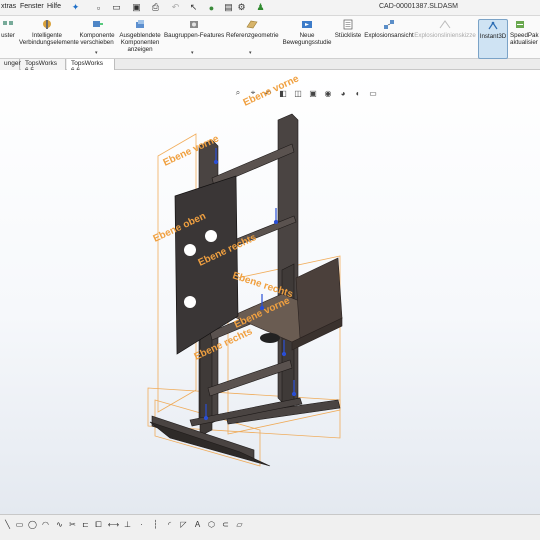 The height and width of the screenshot is (540, 540). What do you see at coordinates (197, 524) in the screenshot?
I see `text-tool-icon: A` at bounding box center [197, 524].